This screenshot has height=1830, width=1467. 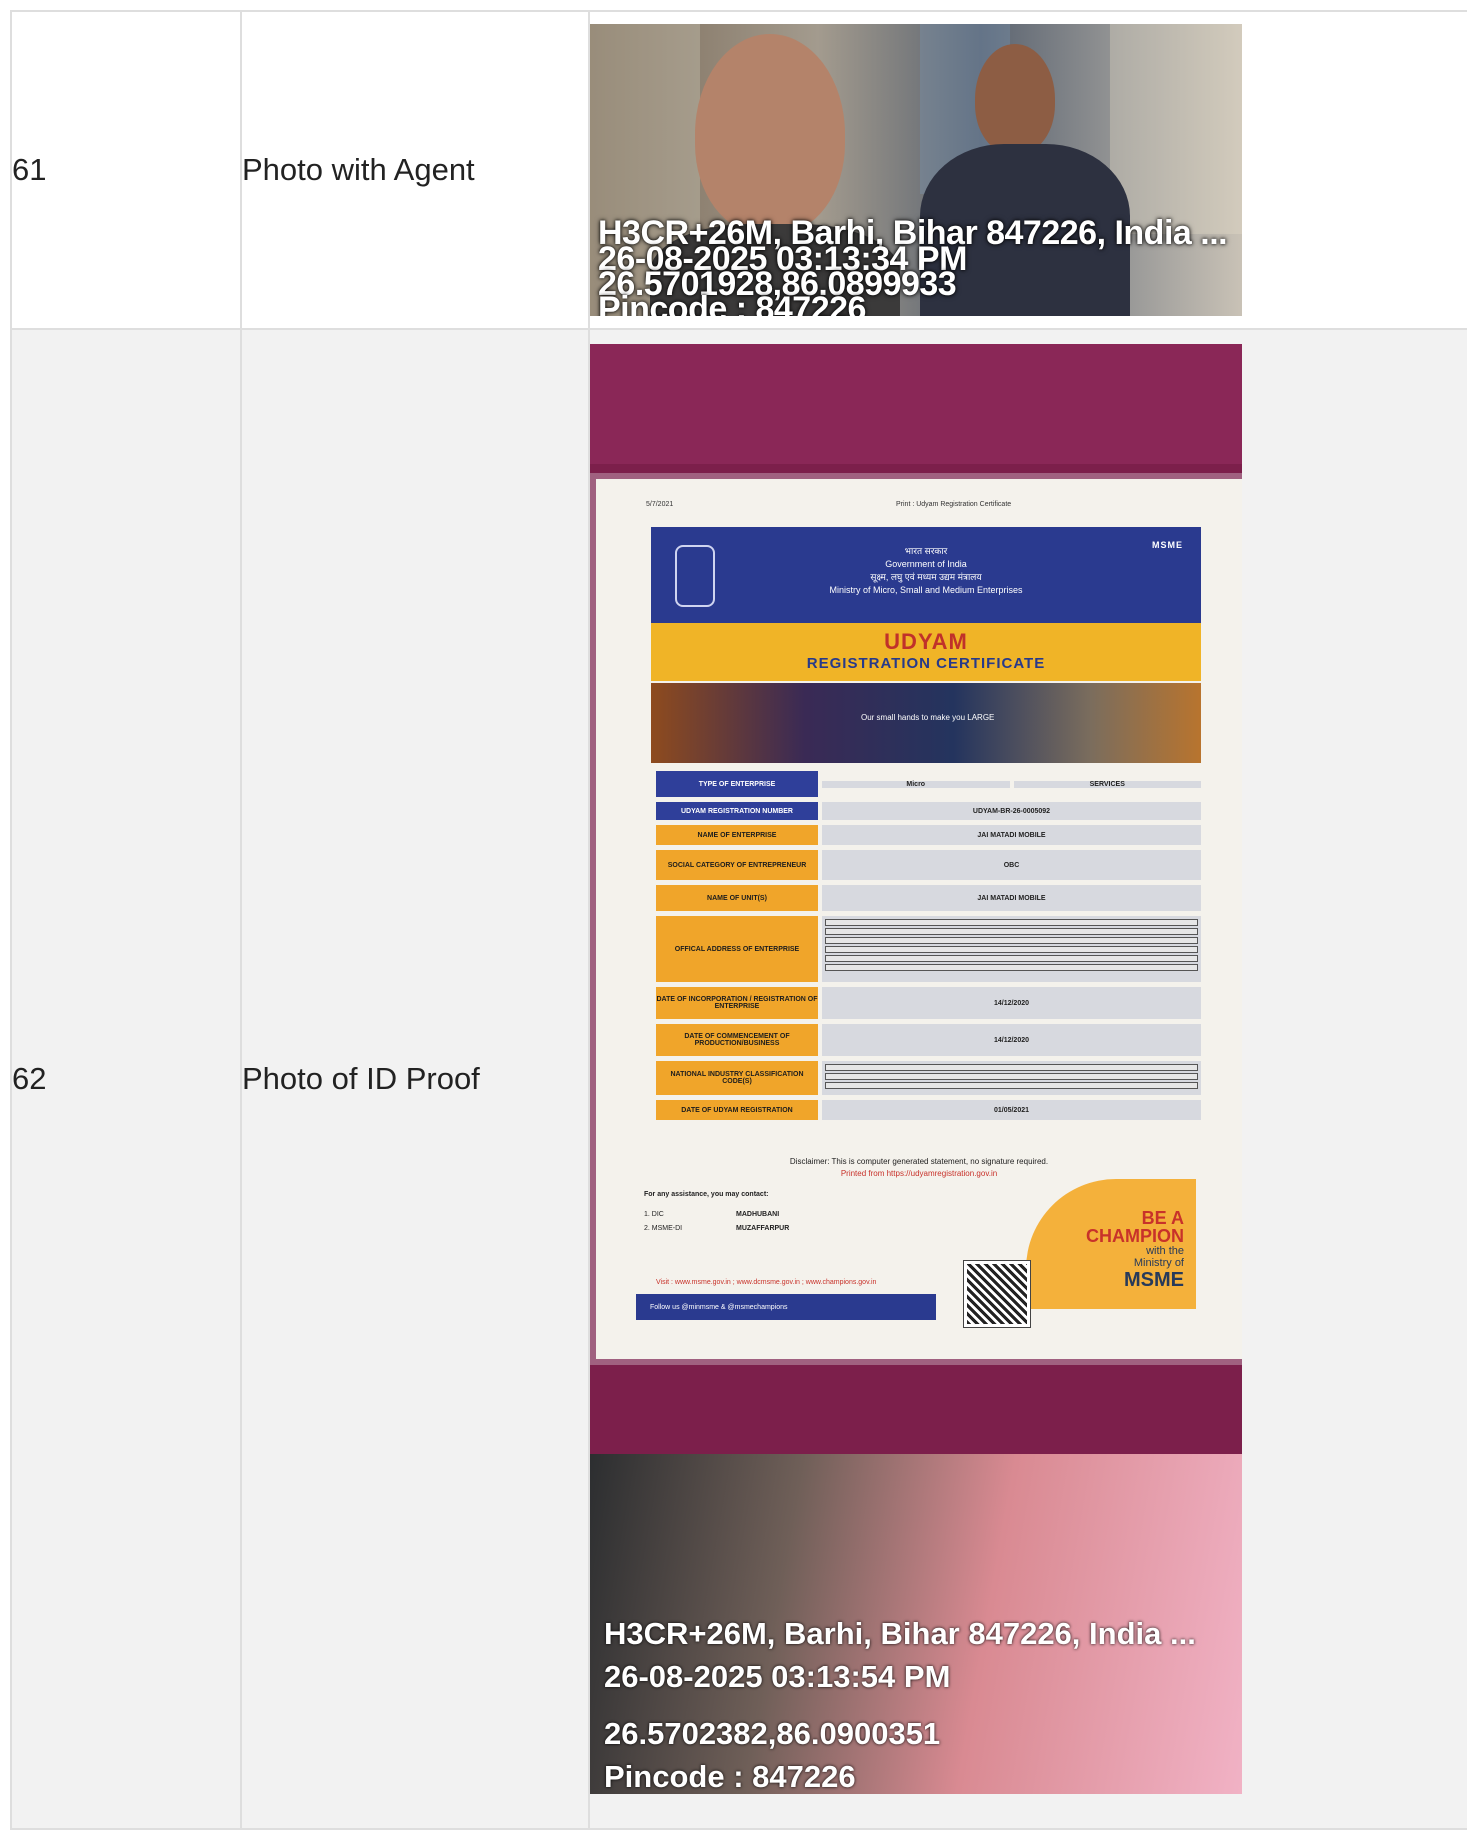 What do you see at coordinates (126, 170) in the screenshot?
I see `row-number: 61` at bounding box center [126, 170].